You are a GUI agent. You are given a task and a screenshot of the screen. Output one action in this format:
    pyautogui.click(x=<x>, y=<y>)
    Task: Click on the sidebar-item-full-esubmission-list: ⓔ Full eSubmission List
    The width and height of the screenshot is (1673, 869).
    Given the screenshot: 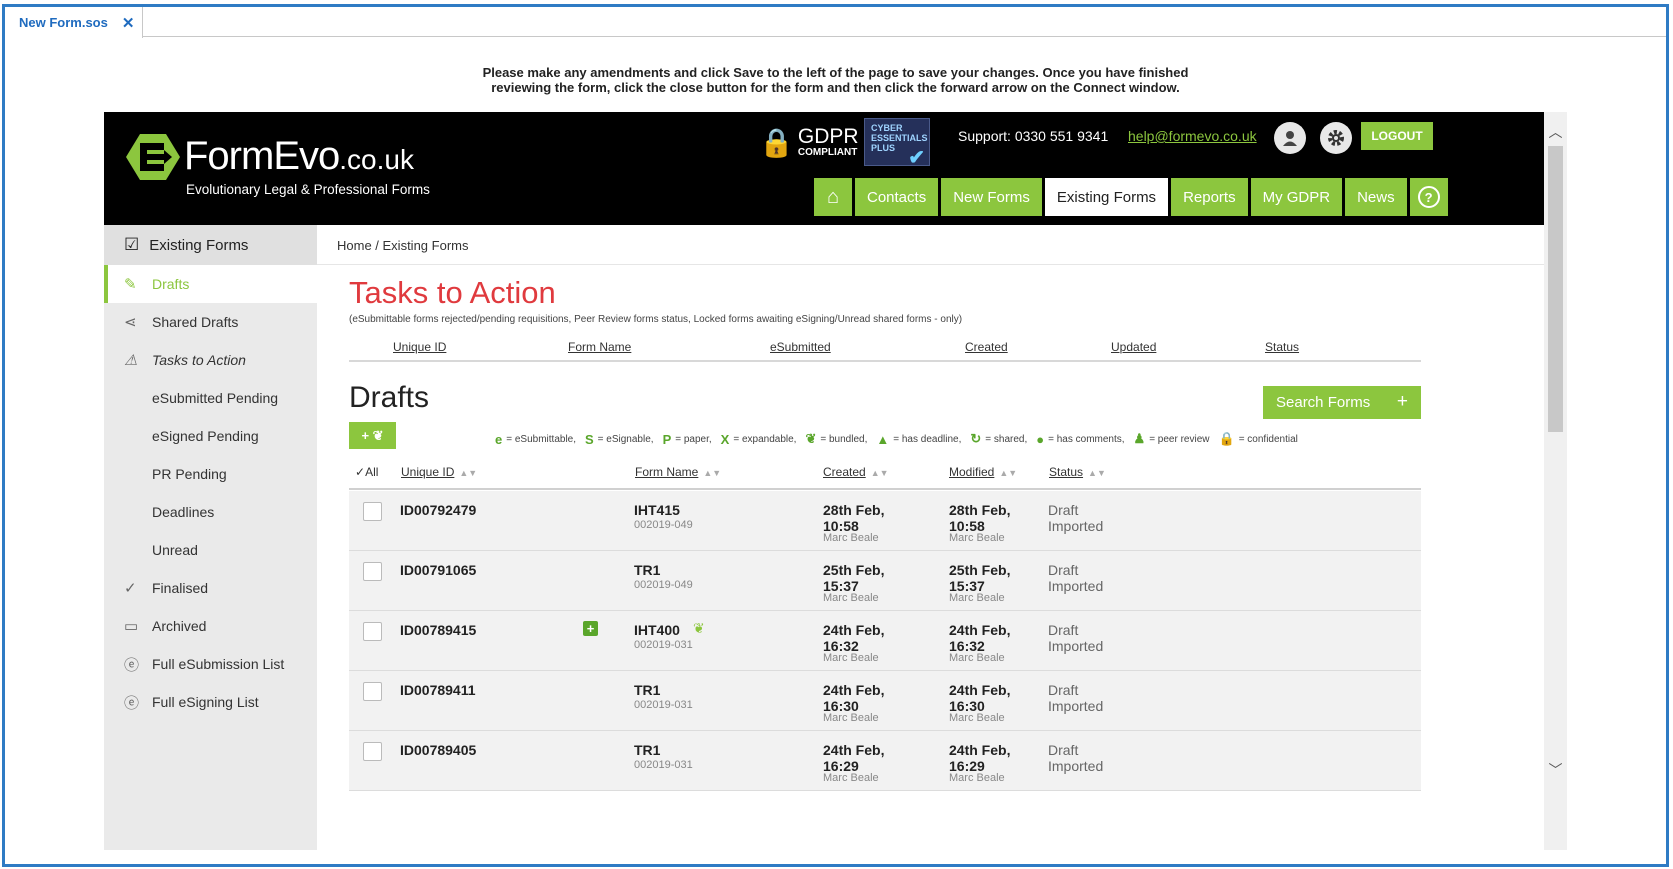 What is the action you would take?
    pyautogui.click(x=210, y=664)
    